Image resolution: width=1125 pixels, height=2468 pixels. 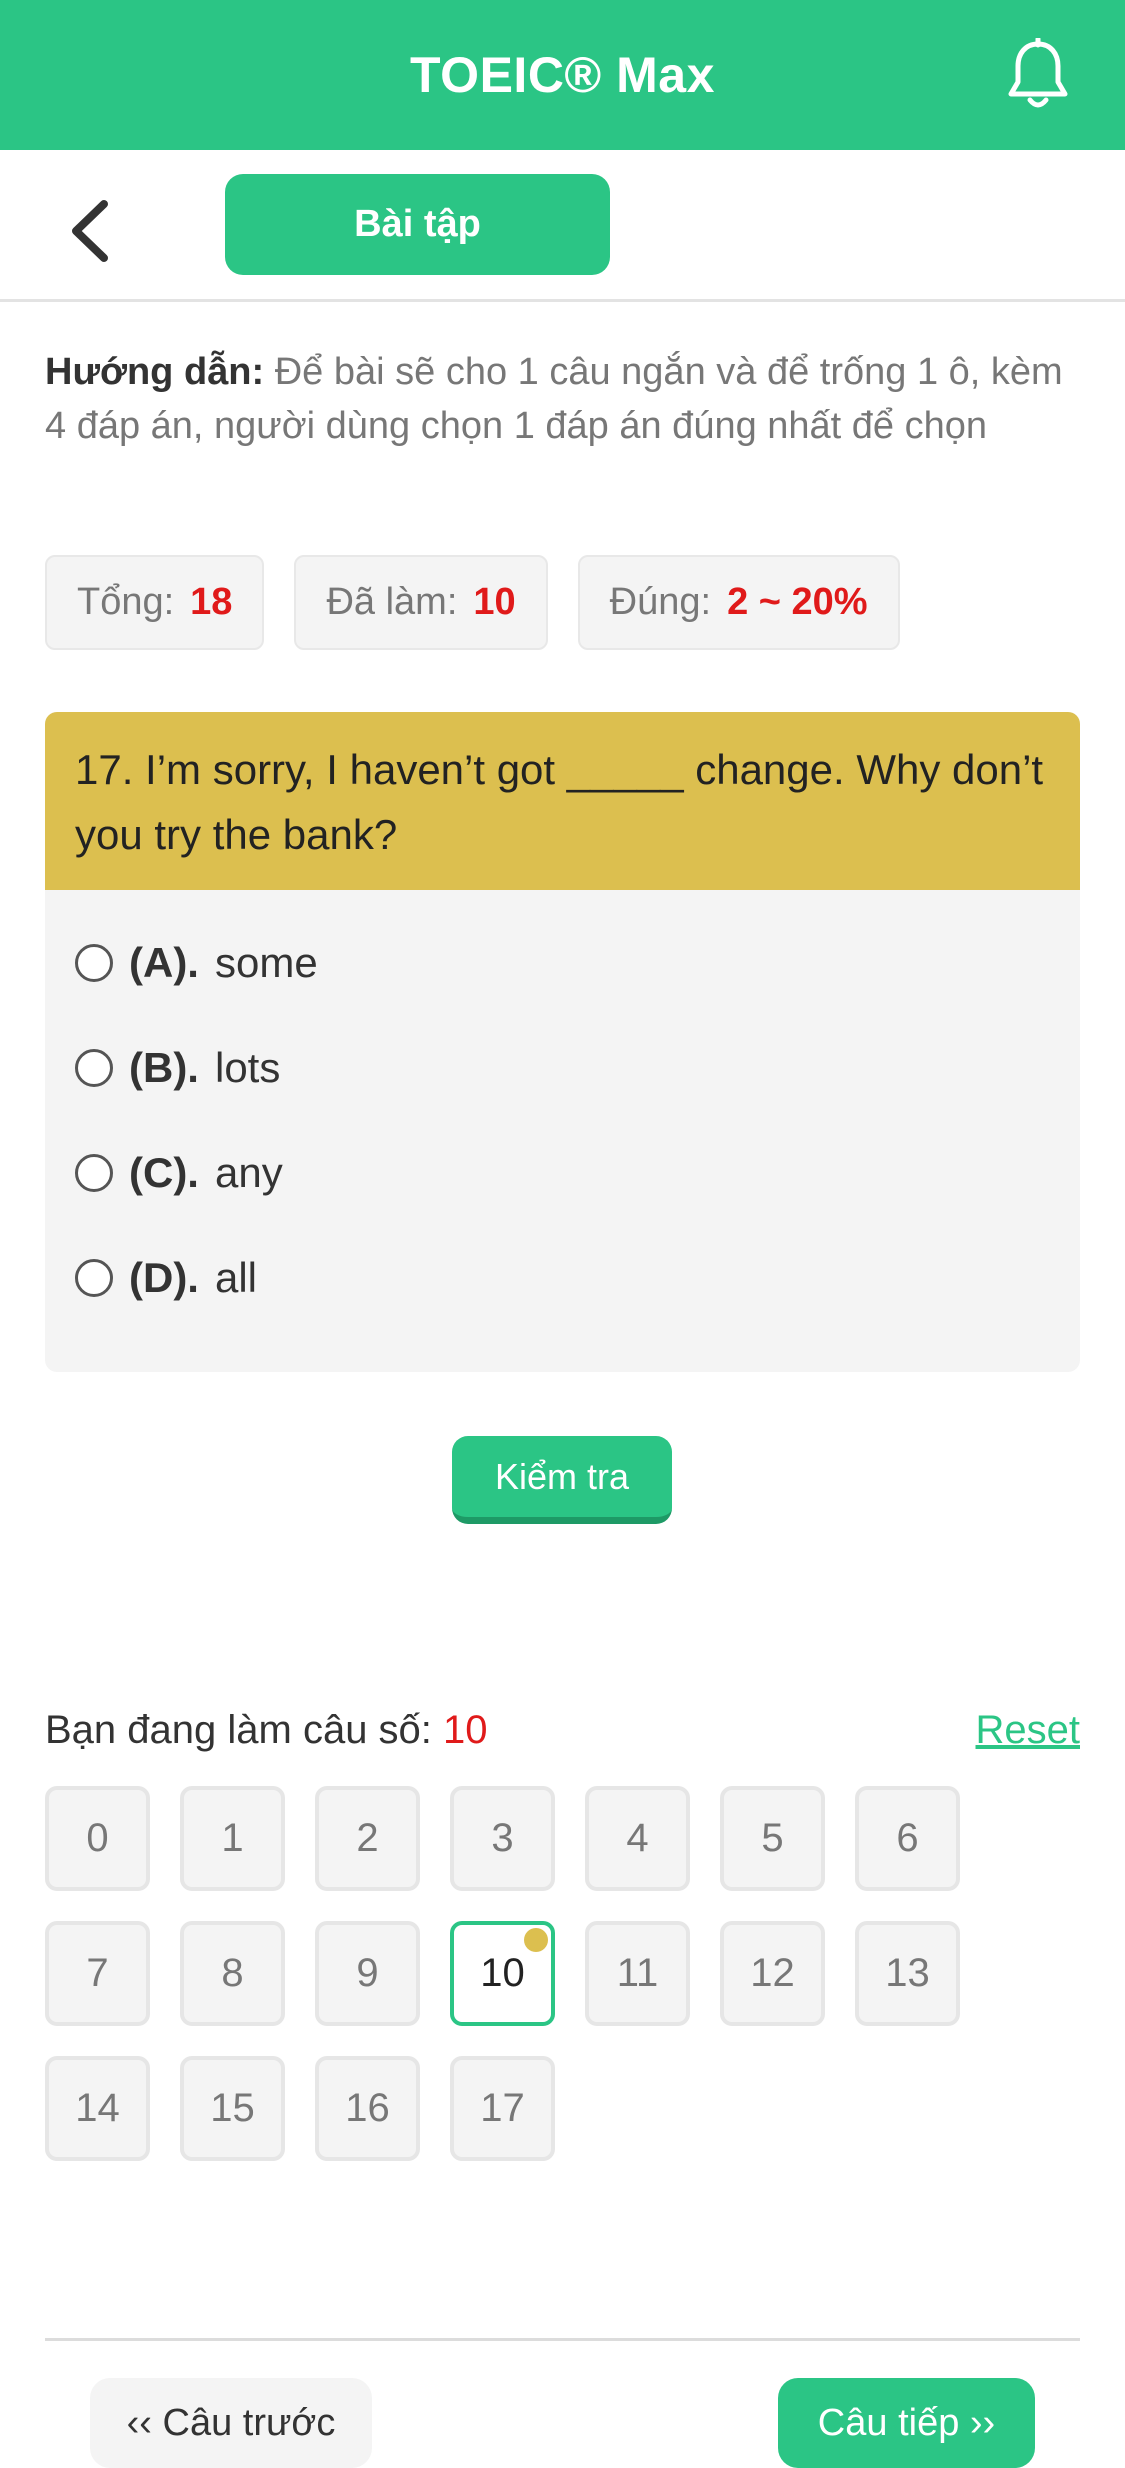 I want to click on question-cell-0: 0, so click(x=97, y=1838).